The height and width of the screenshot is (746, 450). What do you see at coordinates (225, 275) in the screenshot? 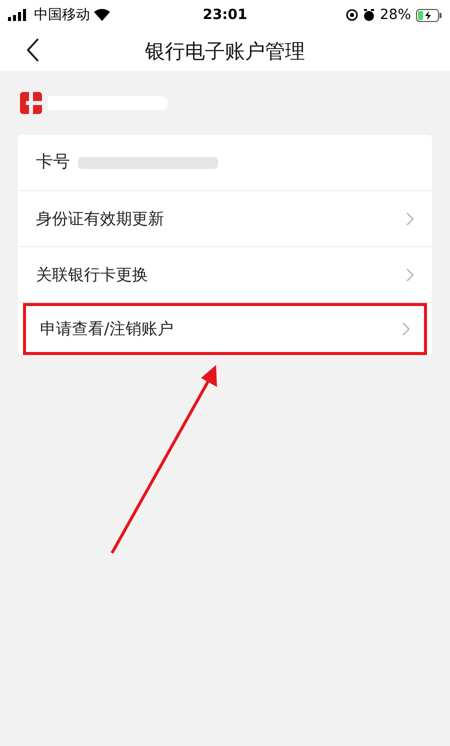
I see `menu-item: 关联银行卡更换` at bounding box center [225, 275].